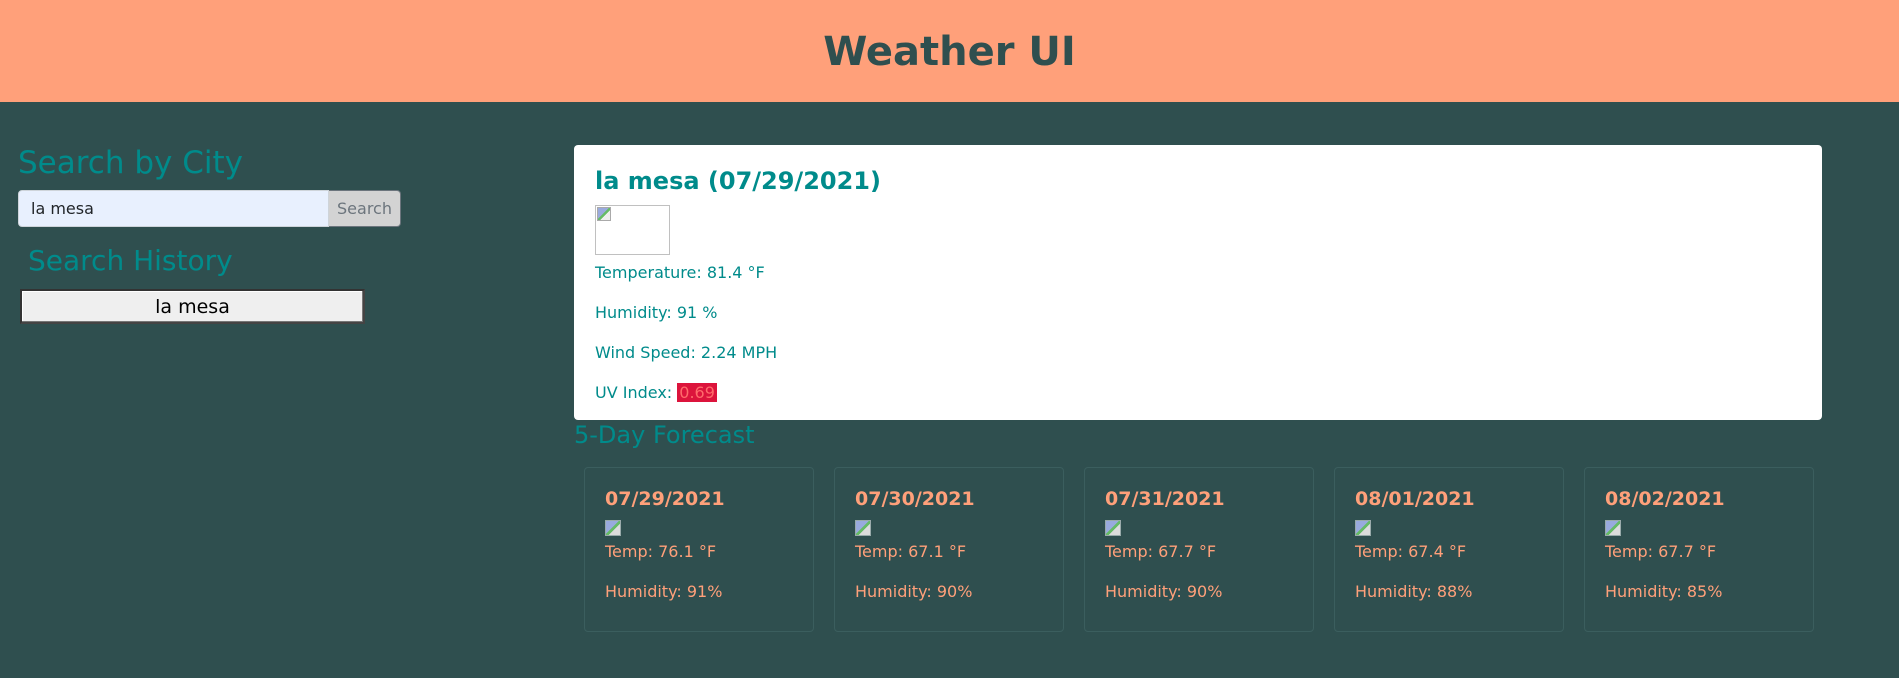  Describe the element at coordinates (1665, 499) in the screenshot. I see `forecast-date: 08/02/2021` at that location.